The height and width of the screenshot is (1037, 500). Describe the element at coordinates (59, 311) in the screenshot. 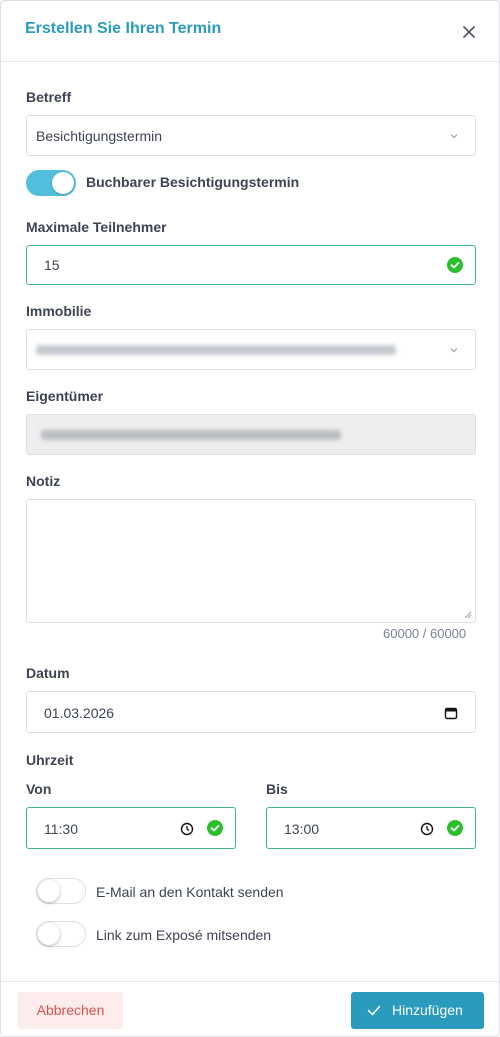

I see `property-label: Immobilie` at that location.